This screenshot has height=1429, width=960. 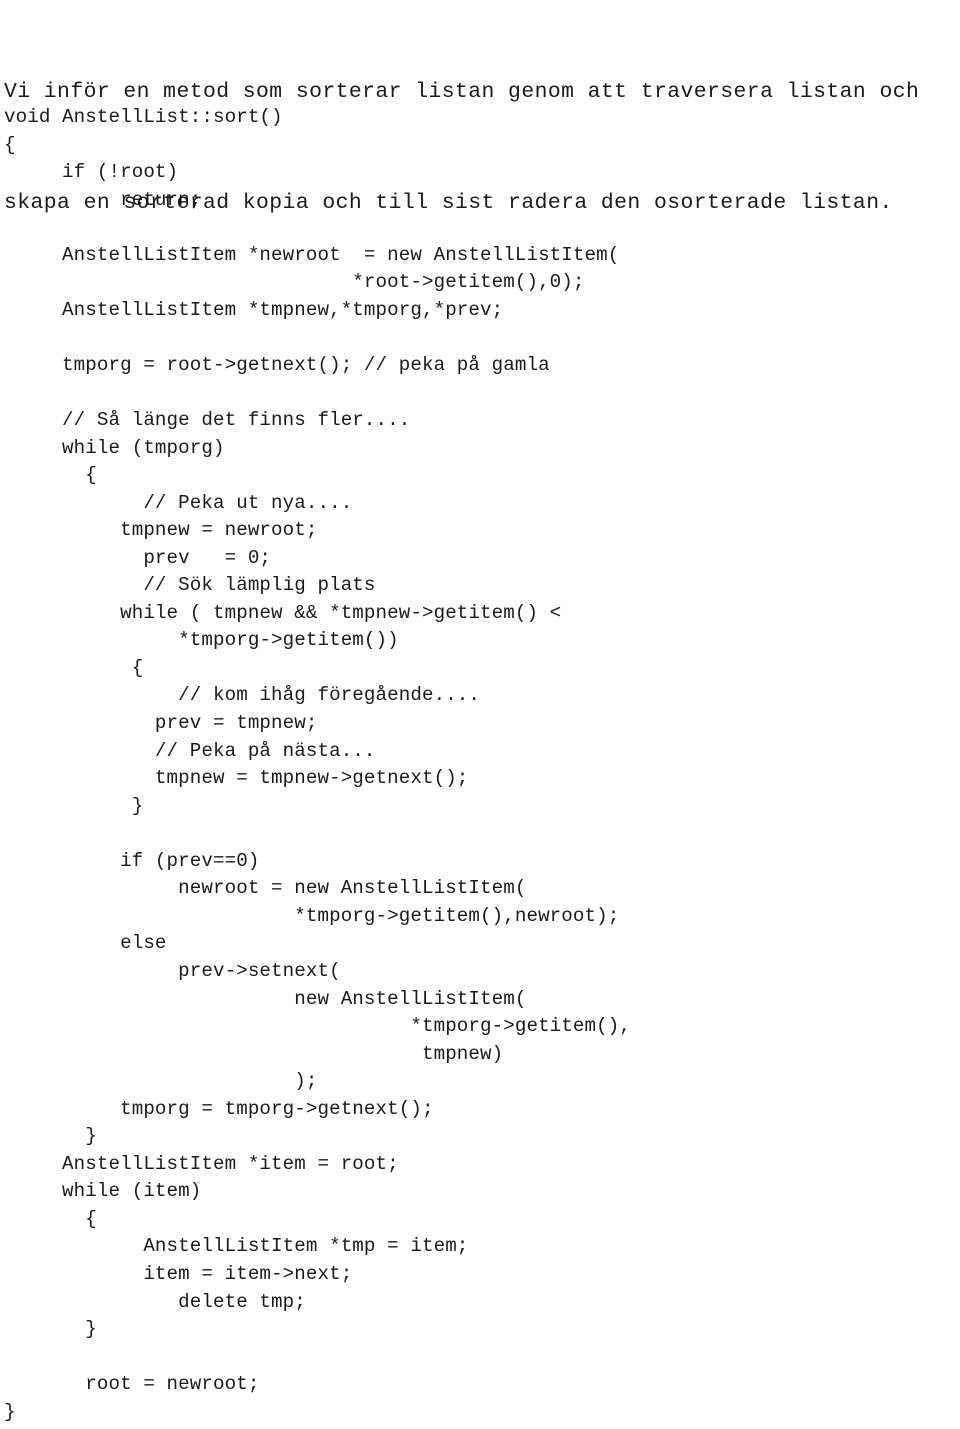 I want to click on code-line: if (prev==0), so click(x=132, y=860).